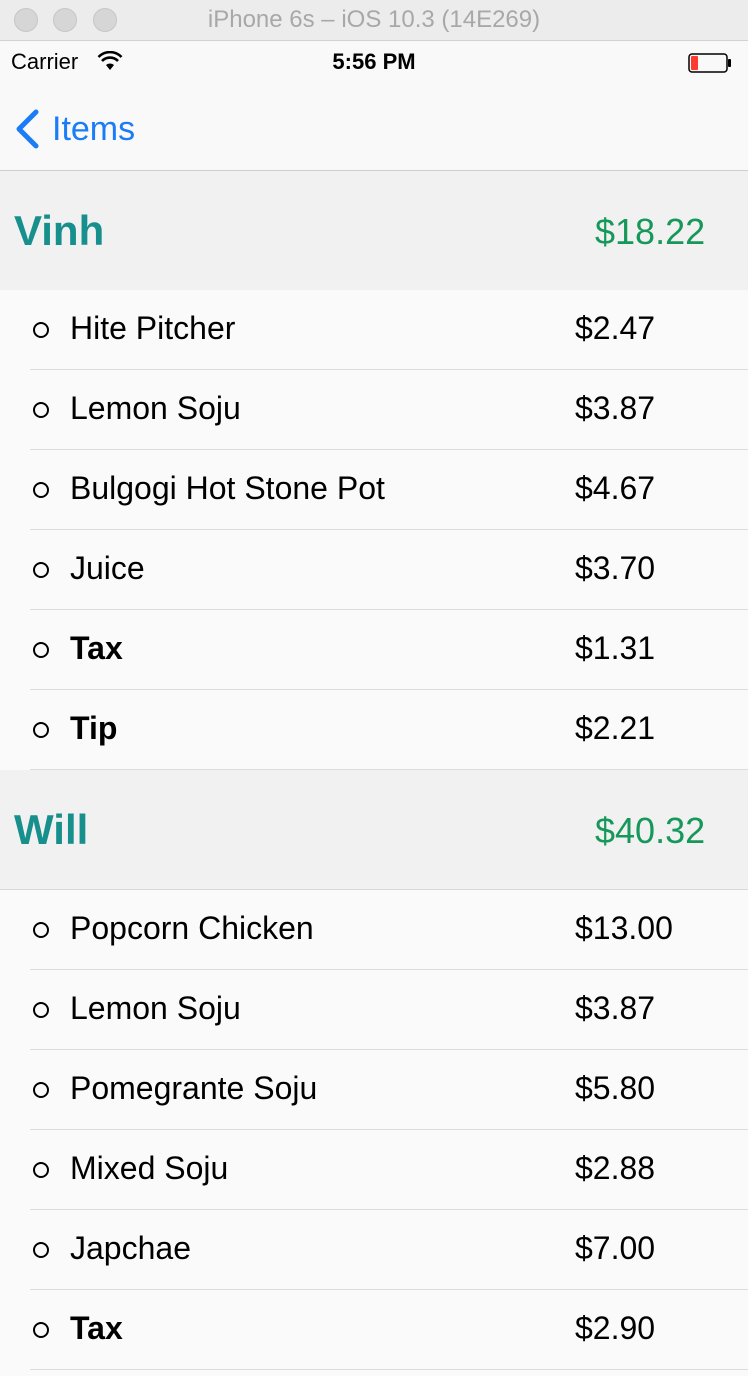 Image resolution: width=748 pixels, height=1376 pixels. Describe the element at coordinates (389, 1369) in the screenshot. I see `row-divider` at that location.